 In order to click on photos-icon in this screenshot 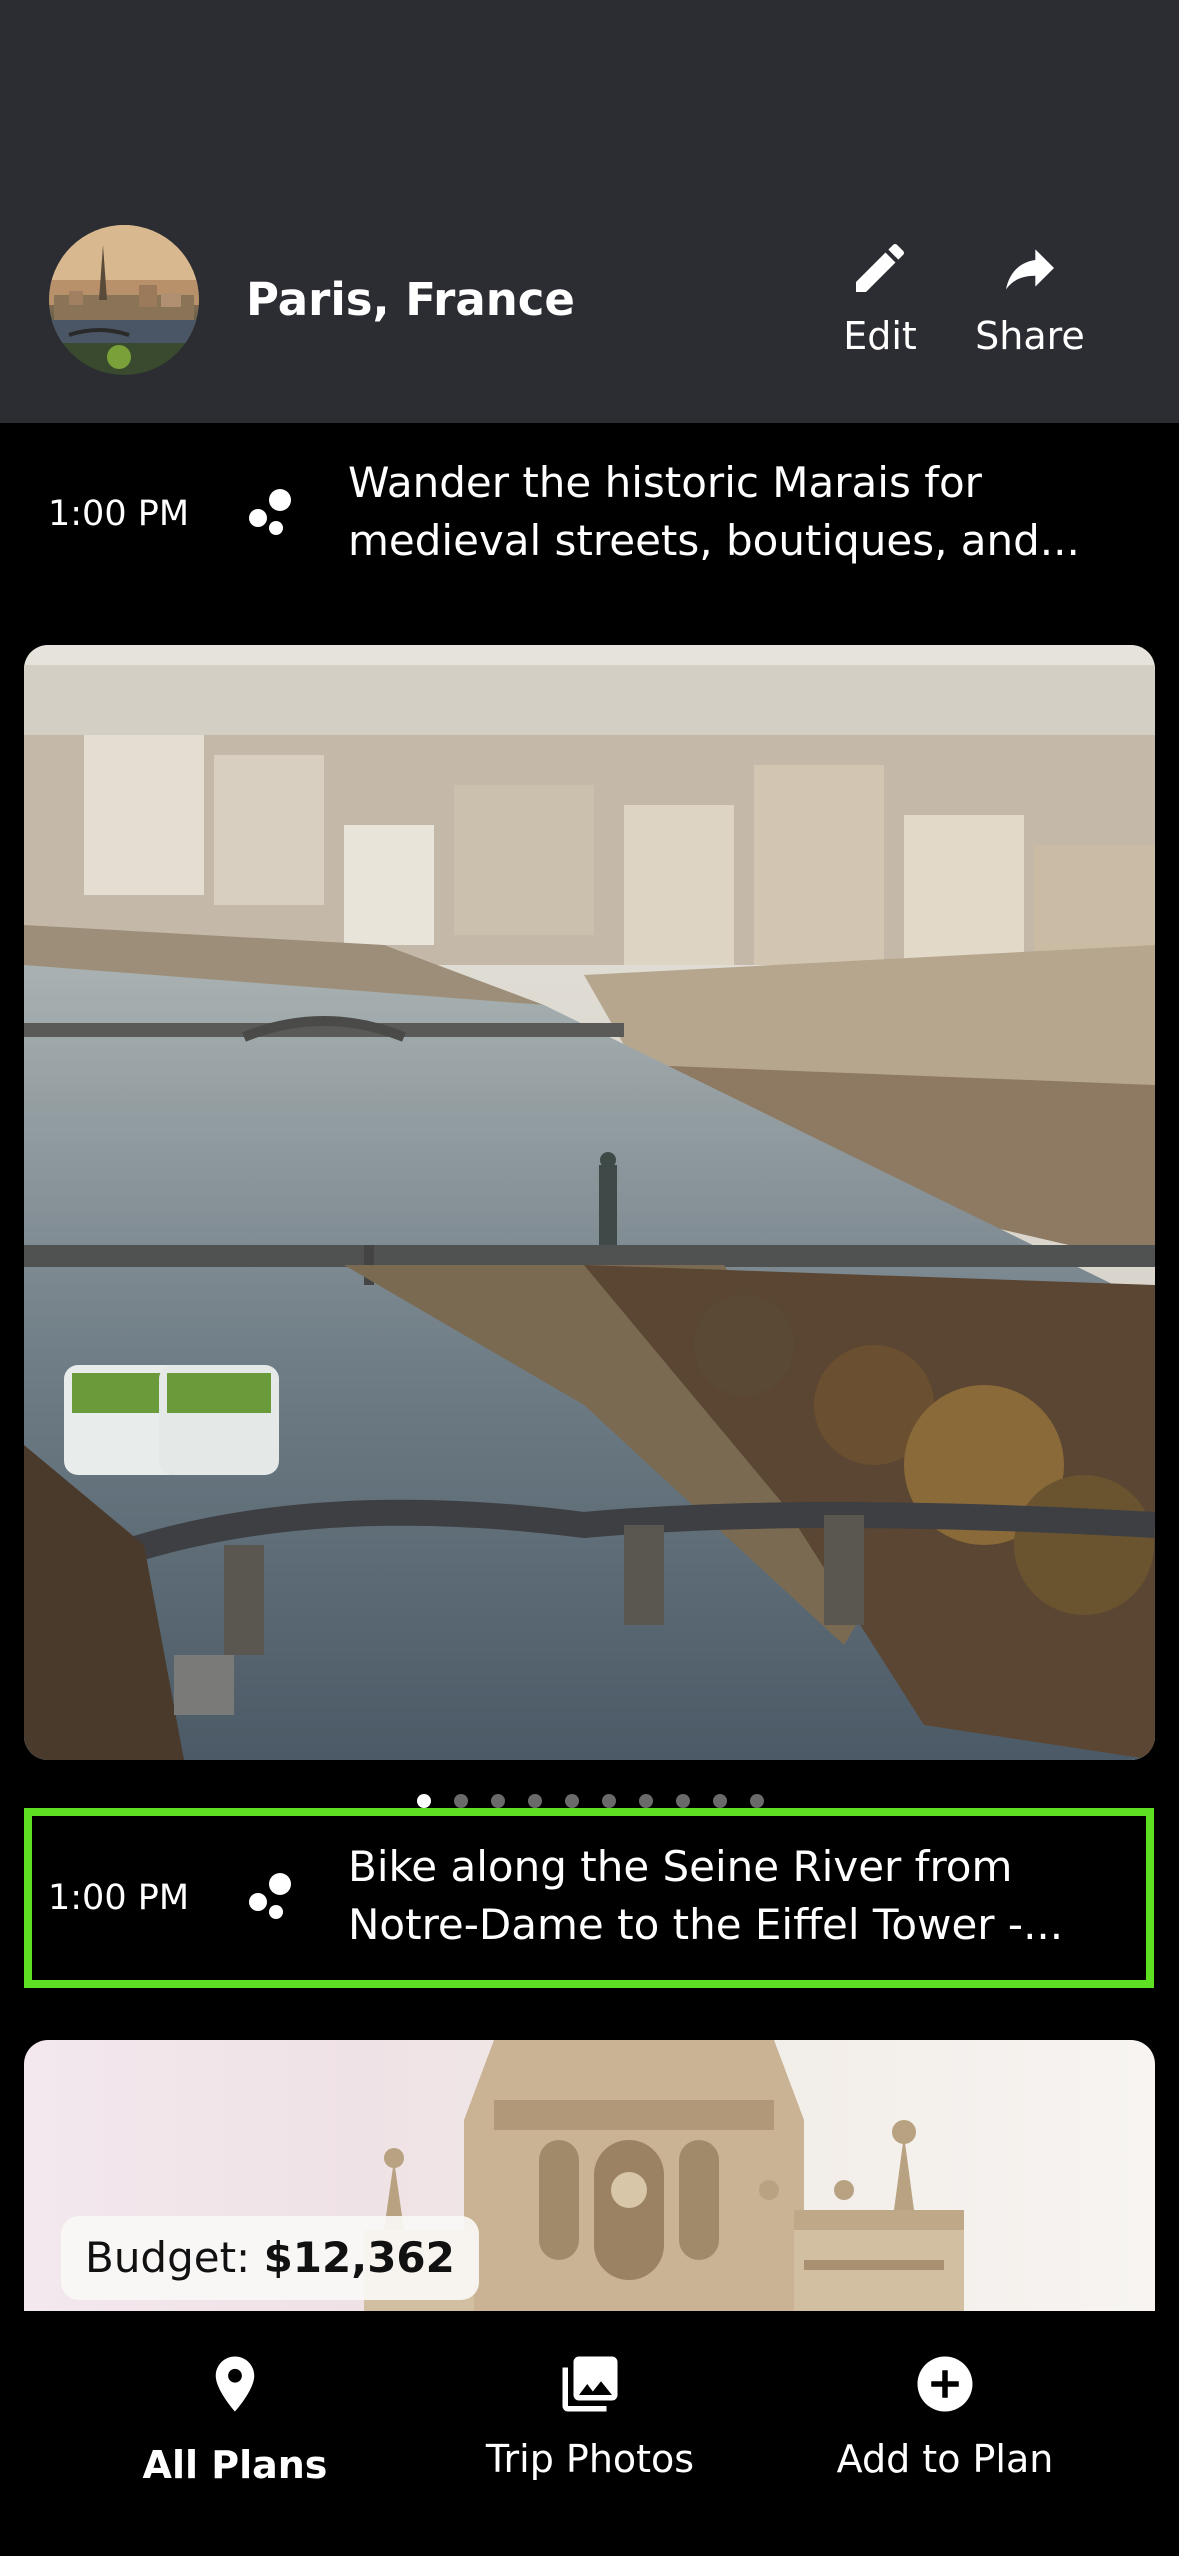, I will do `click(590, 2384)`.